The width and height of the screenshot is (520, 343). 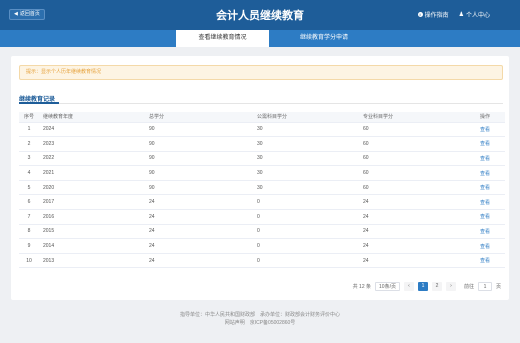 I want to click on col-header: 总学分, so click(x=199, y=117).